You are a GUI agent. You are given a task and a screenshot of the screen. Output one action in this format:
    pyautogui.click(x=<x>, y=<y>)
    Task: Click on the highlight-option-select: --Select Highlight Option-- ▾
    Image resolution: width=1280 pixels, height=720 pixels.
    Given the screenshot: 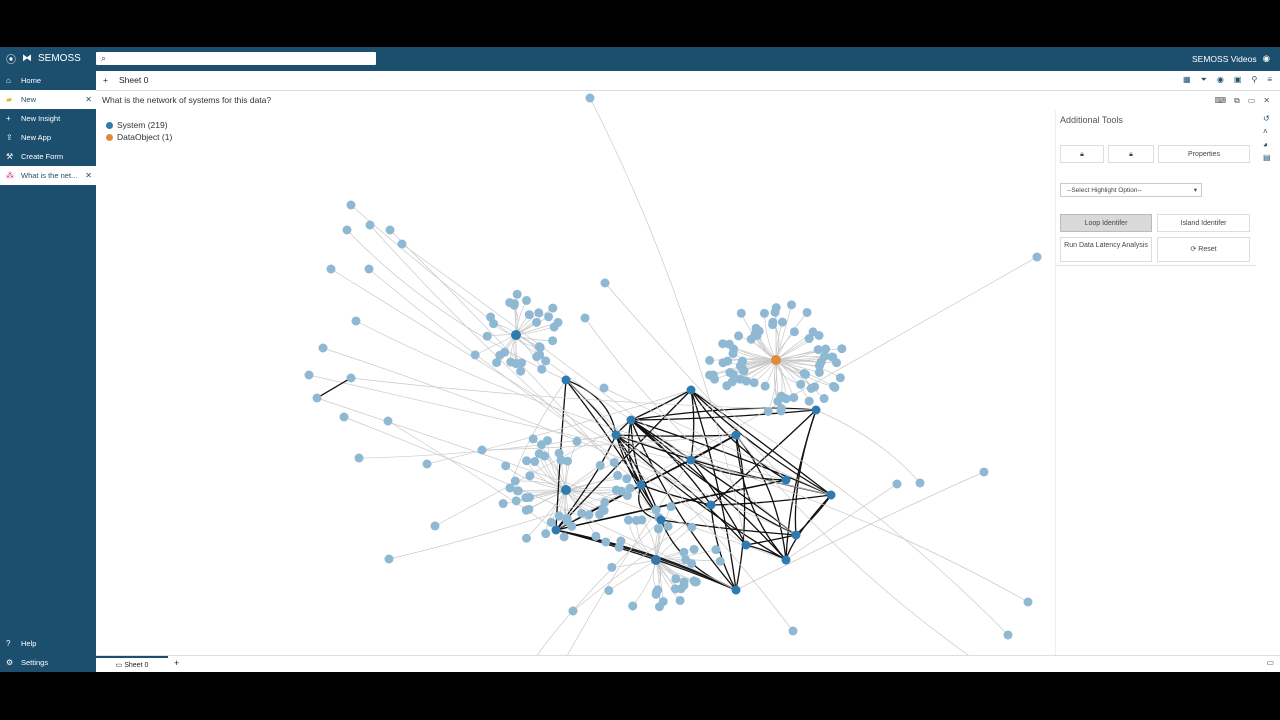 What is the action you would take?
    pyautogui.click(x=1131, y=190)
    